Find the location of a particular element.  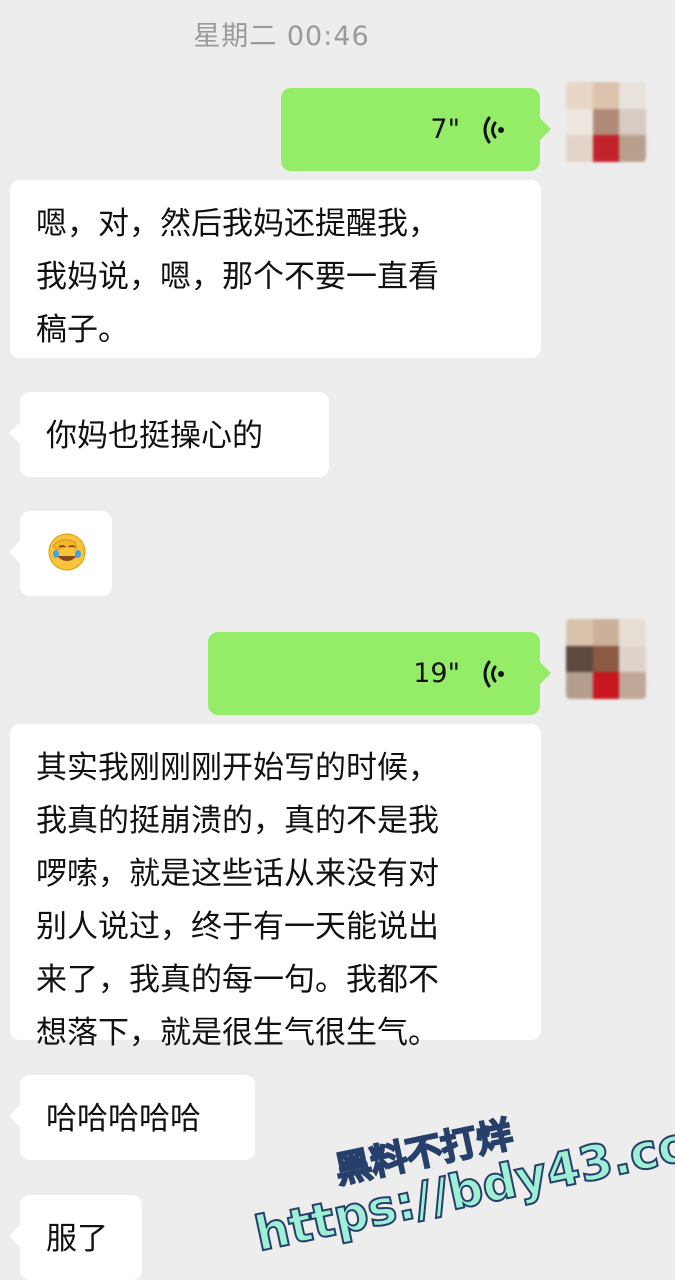

facepalm-emoji-icon is located at coordinates (67, 552).